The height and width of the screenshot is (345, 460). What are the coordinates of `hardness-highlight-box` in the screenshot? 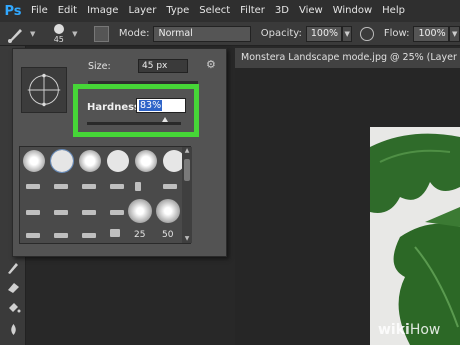 It's located at (136, 110).